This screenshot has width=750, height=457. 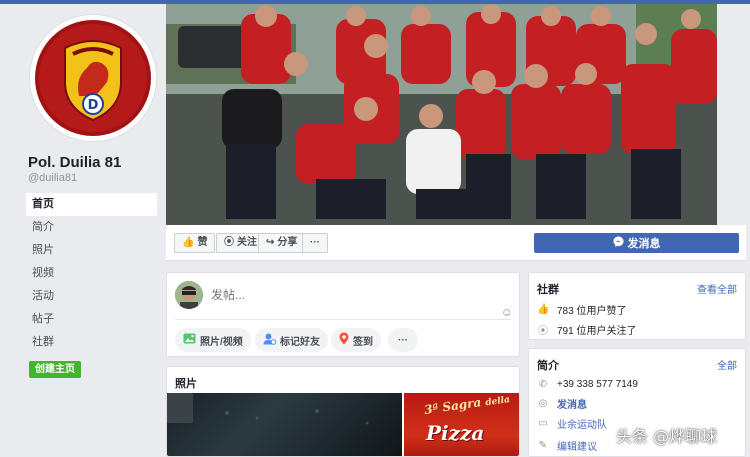 I want to click on nav-item-events: 活动, so click(x=91, y=296).